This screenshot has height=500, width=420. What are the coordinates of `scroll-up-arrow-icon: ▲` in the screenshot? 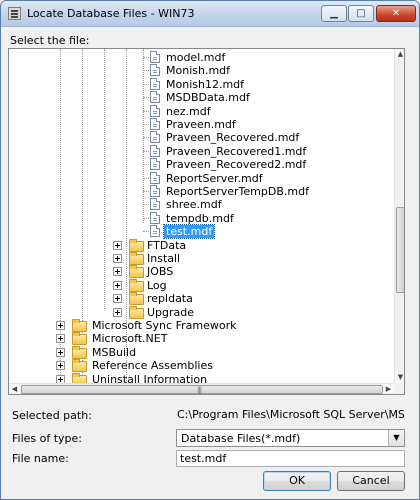 It's located at (399, 54).